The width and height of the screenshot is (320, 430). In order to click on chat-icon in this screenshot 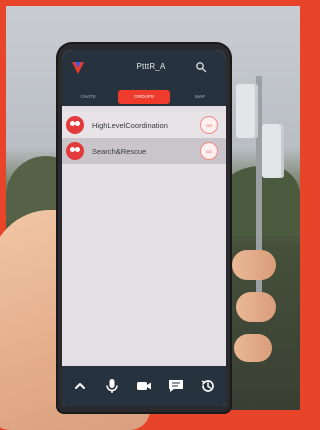, I will do `click(176, 386)`.